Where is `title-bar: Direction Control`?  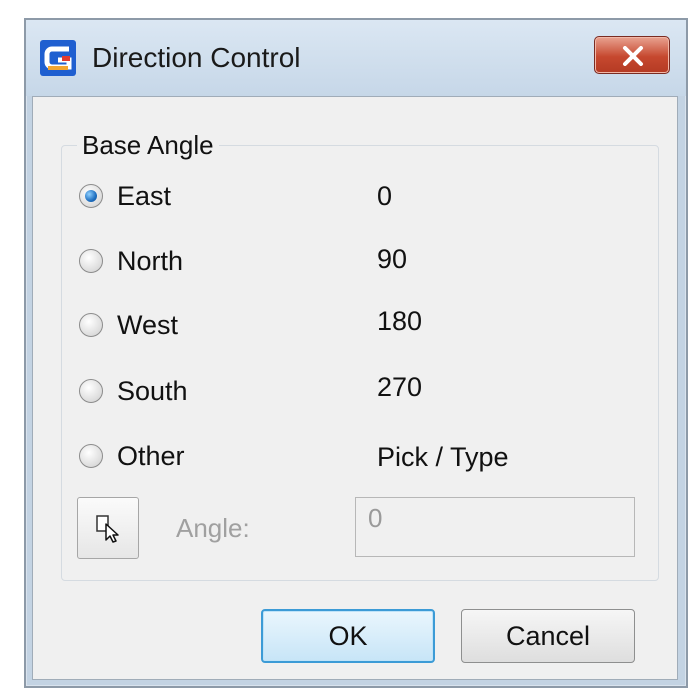 title-bar: Direction Control is located at coordinates (356, 58).